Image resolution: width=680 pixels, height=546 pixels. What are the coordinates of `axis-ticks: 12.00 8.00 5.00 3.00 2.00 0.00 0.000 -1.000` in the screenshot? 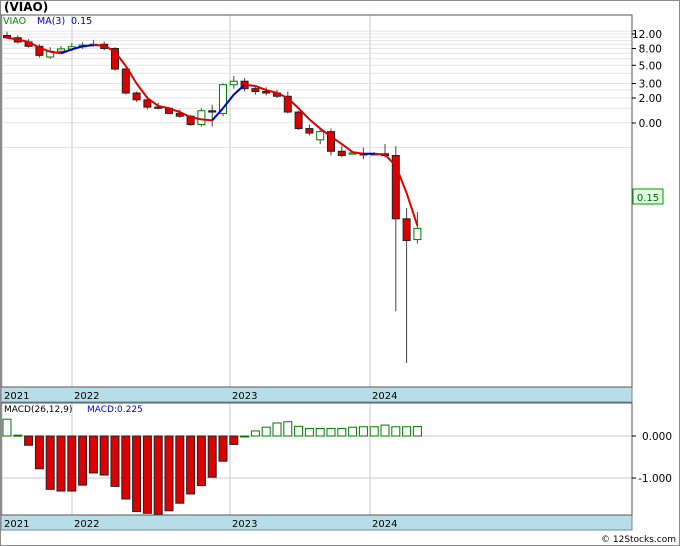 It's located at (652, 257).